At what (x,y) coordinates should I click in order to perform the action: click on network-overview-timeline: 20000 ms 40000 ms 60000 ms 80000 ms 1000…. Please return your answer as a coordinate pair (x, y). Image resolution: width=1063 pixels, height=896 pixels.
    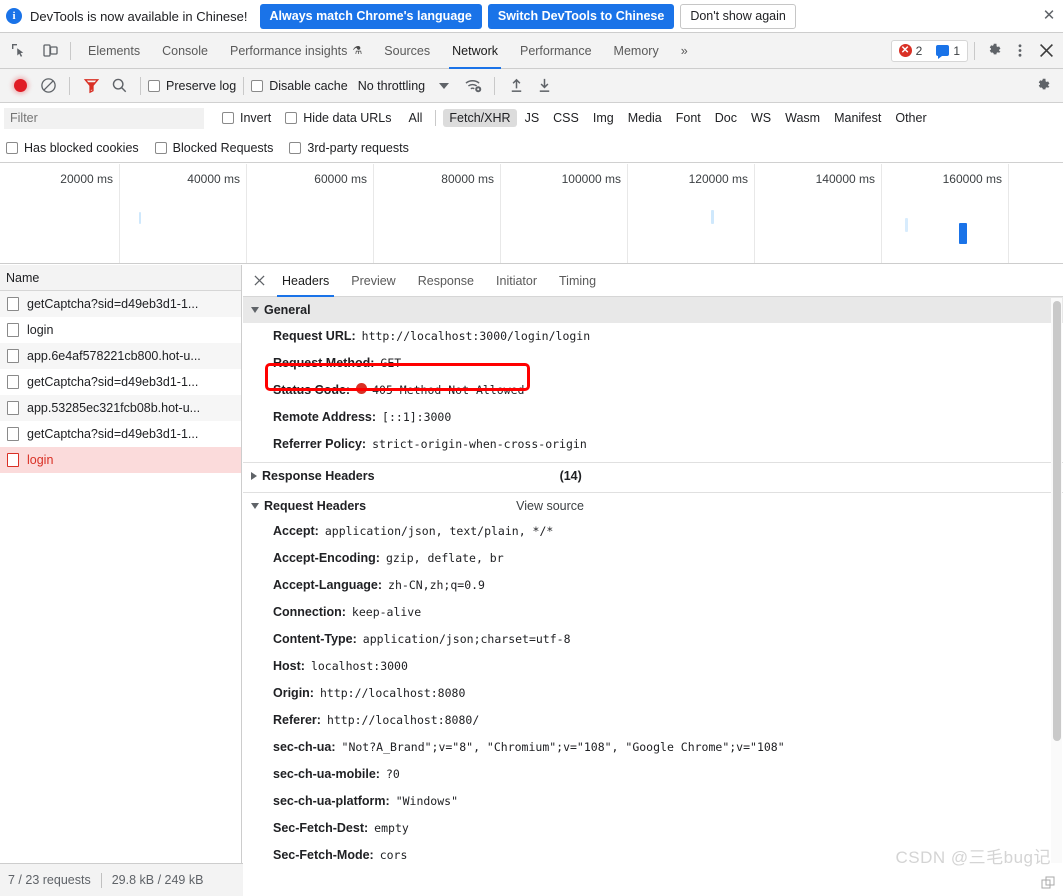
    Looking at the image, I should click on (531, 214).